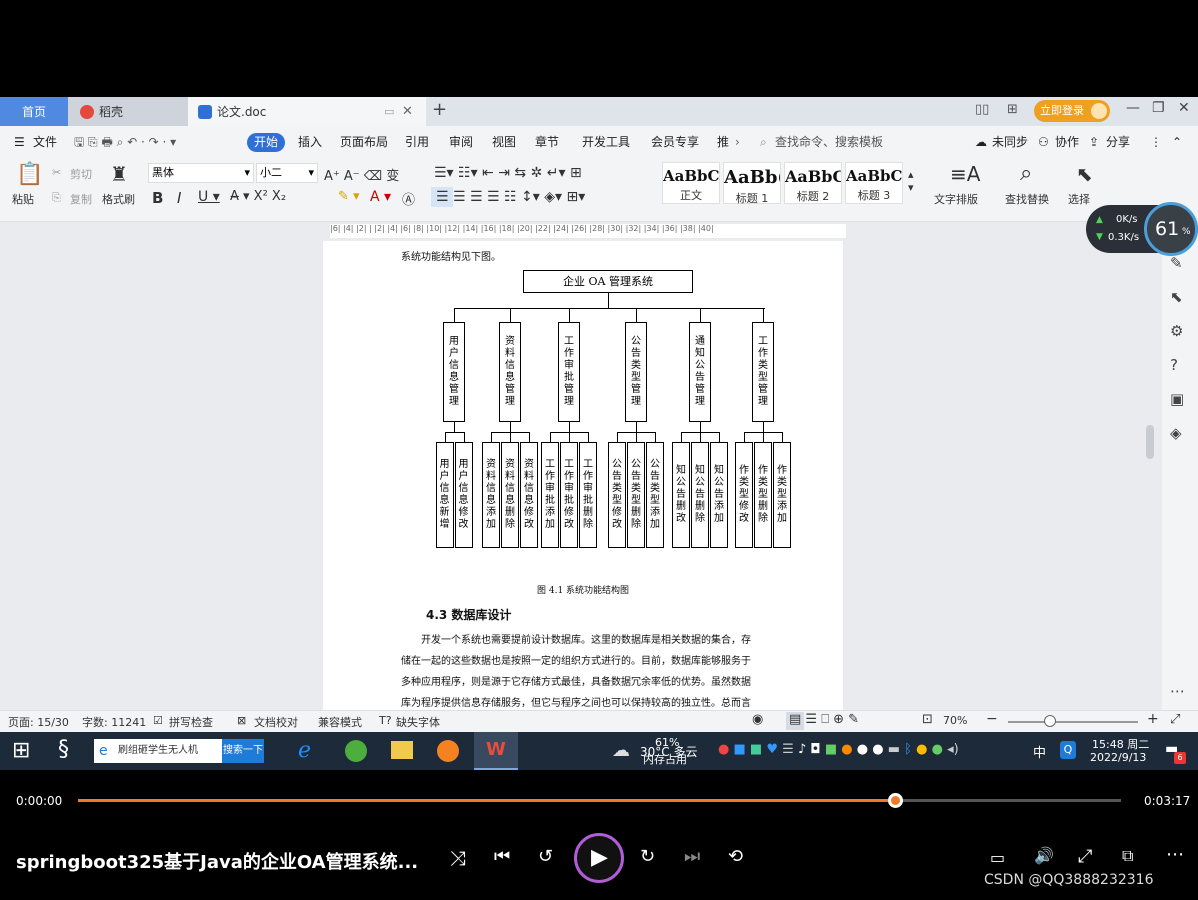 The height and width of the screenshot is (900, 1198). What do you see at coordinates (1176, 331) in the screenshot?
I see `sliders-icon: ⚙` at bounding box center [1176, 331].